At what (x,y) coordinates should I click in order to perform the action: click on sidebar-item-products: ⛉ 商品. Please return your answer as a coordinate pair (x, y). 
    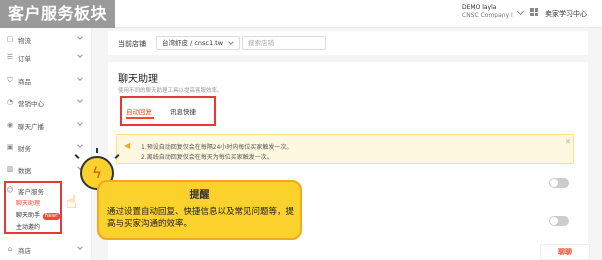
    Looking at the image, I should click on (46, 80).